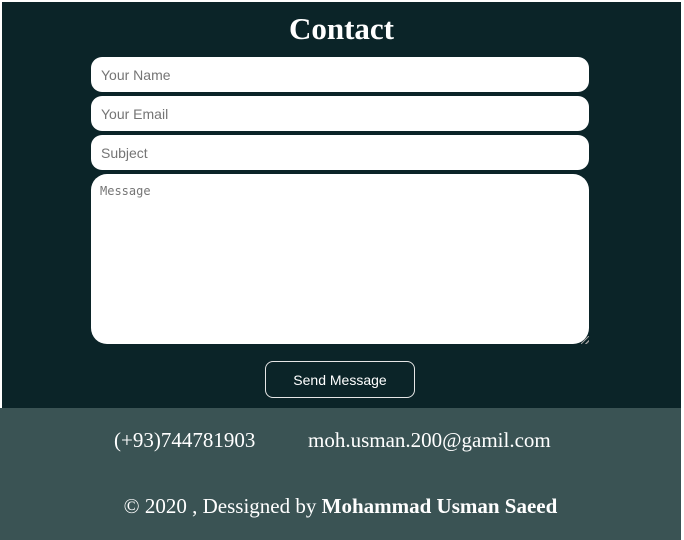 The height and width of the screenshot is (540, 684). I want to click on phone-number: (+93)744781903, so click(185, 440).